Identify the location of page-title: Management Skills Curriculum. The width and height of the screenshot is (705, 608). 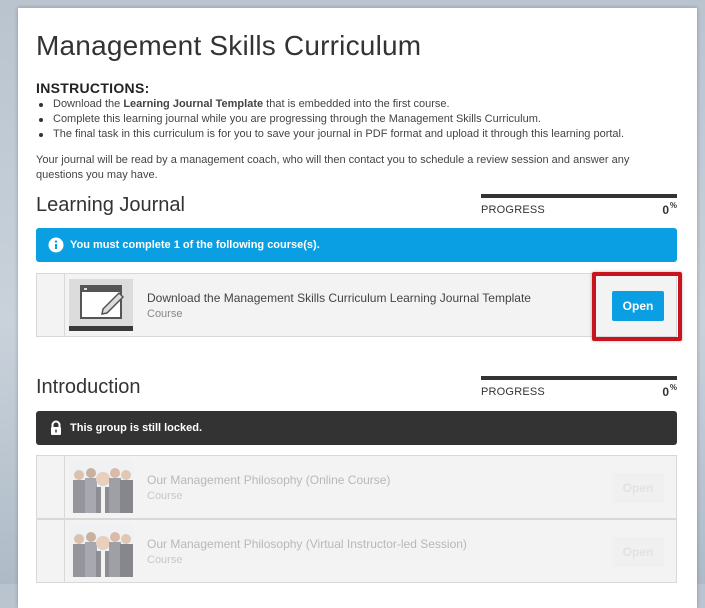
(229, 45).